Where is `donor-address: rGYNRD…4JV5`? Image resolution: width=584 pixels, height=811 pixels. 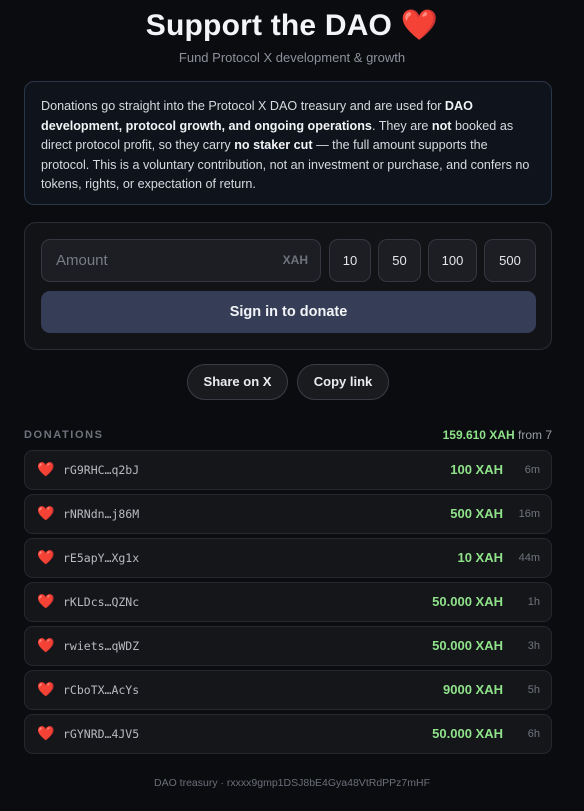 donor-address: rGYNRD…4JV5 is located at coordinates (101, 734).